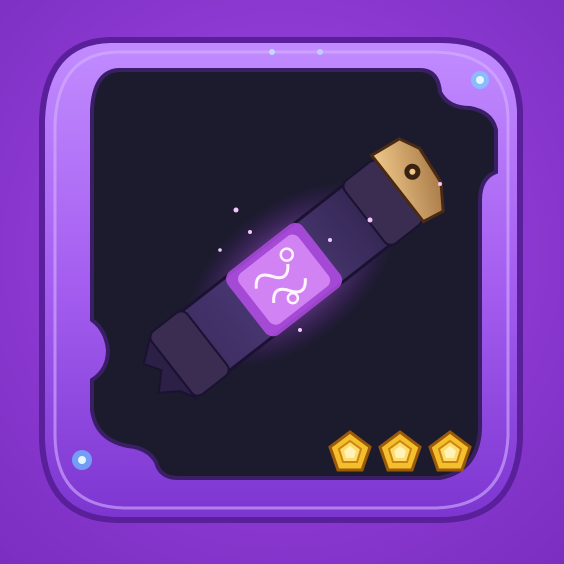  I want to click on rarity-stars, so click(401, 452).